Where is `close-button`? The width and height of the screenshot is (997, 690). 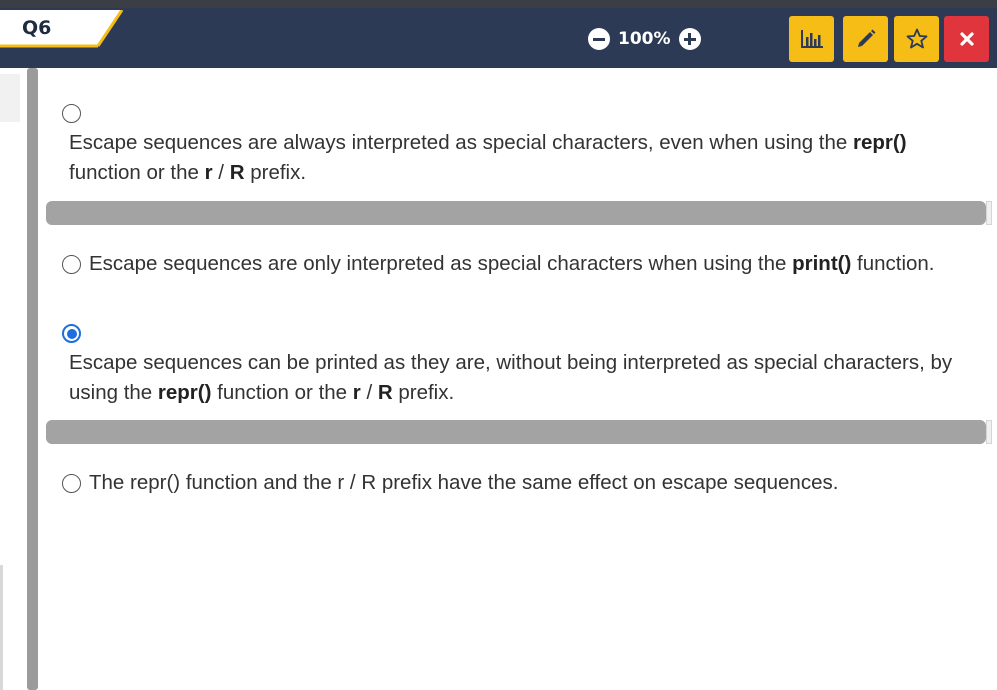
close-button is located at coordinates (966, 39).